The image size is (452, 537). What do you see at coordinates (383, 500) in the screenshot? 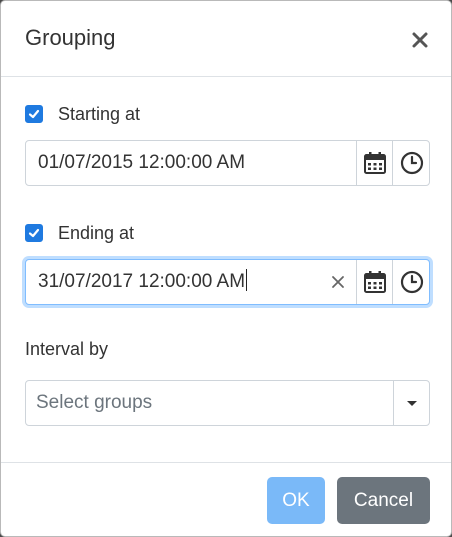
I see `cancel-button: Cancel` at bounding box center [383, 500].